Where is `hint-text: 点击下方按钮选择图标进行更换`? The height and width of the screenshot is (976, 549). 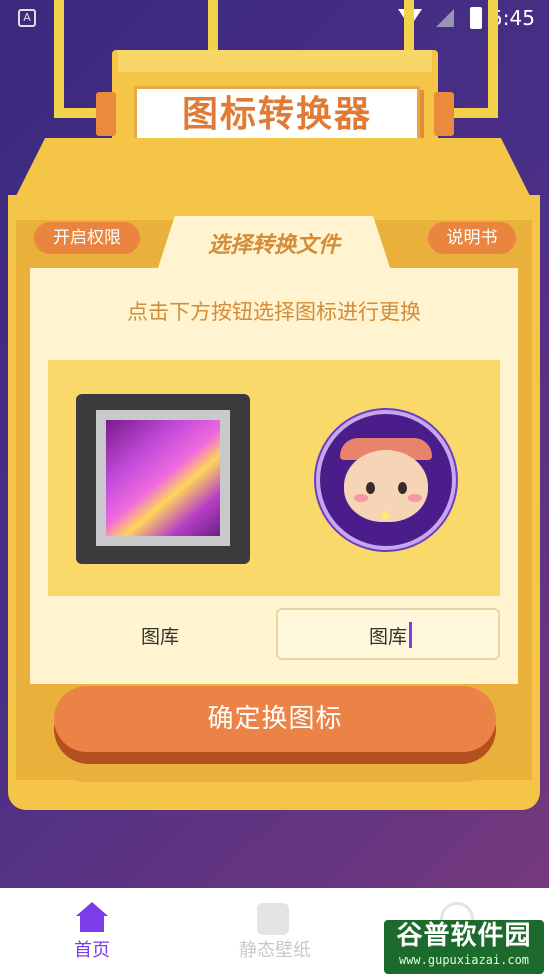
hint-text: 点击下方按钮选择图标进行更换 is located at coordinates (274, 312).